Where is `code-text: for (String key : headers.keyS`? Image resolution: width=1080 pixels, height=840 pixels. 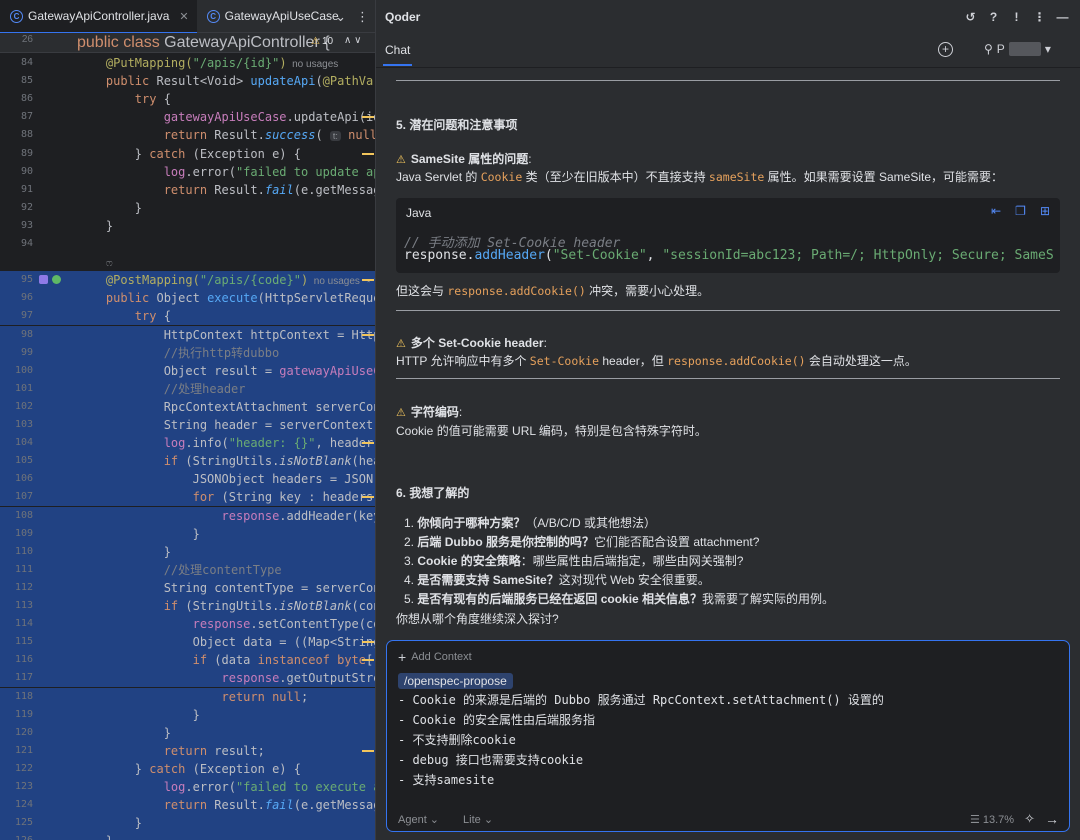 code-text: for (String key : headers.keyS is located at coordinates (226, 497).